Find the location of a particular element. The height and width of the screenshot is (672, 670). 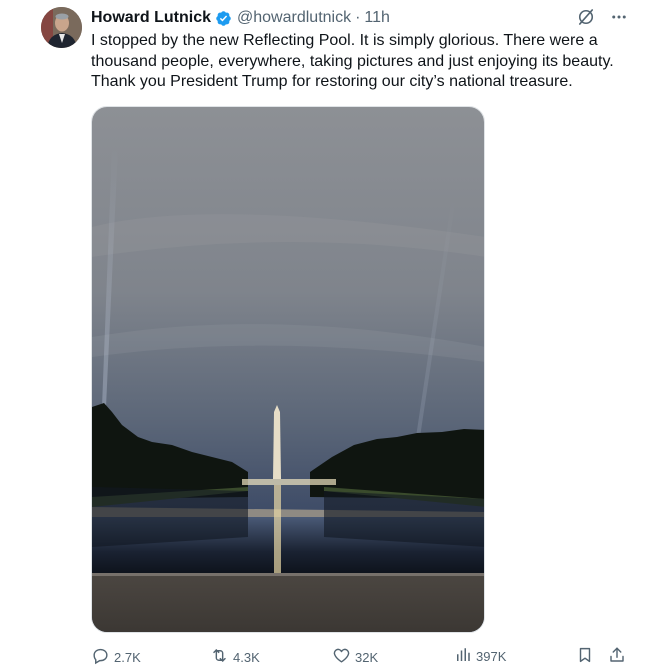

bookmark-icon is located at coordinates (585, 656).